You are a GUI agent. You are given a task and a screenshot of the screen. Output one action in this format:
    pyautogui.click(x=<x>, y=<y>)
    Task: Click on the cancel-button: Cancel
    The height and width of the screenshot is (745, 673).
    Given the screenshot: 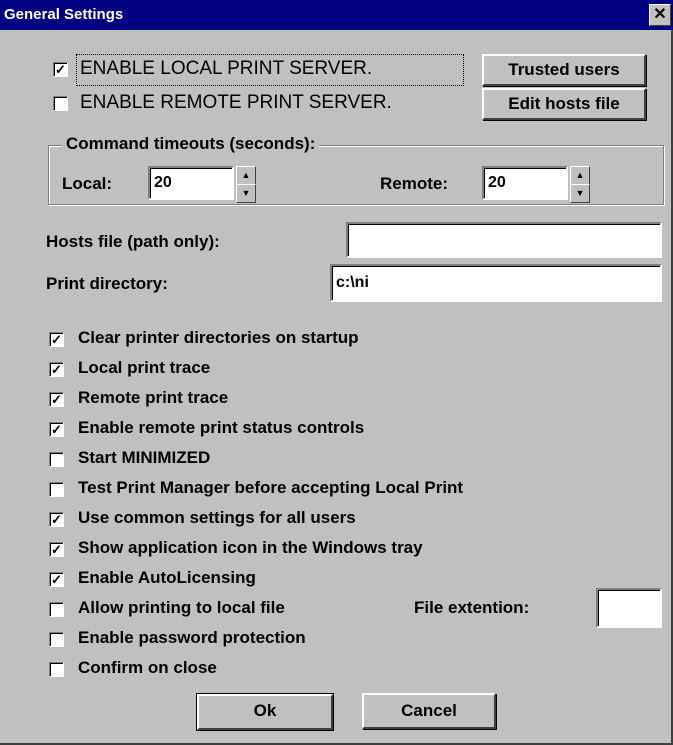 What is the action you would take?
    pyautogui.click(x=429, y=711)
    